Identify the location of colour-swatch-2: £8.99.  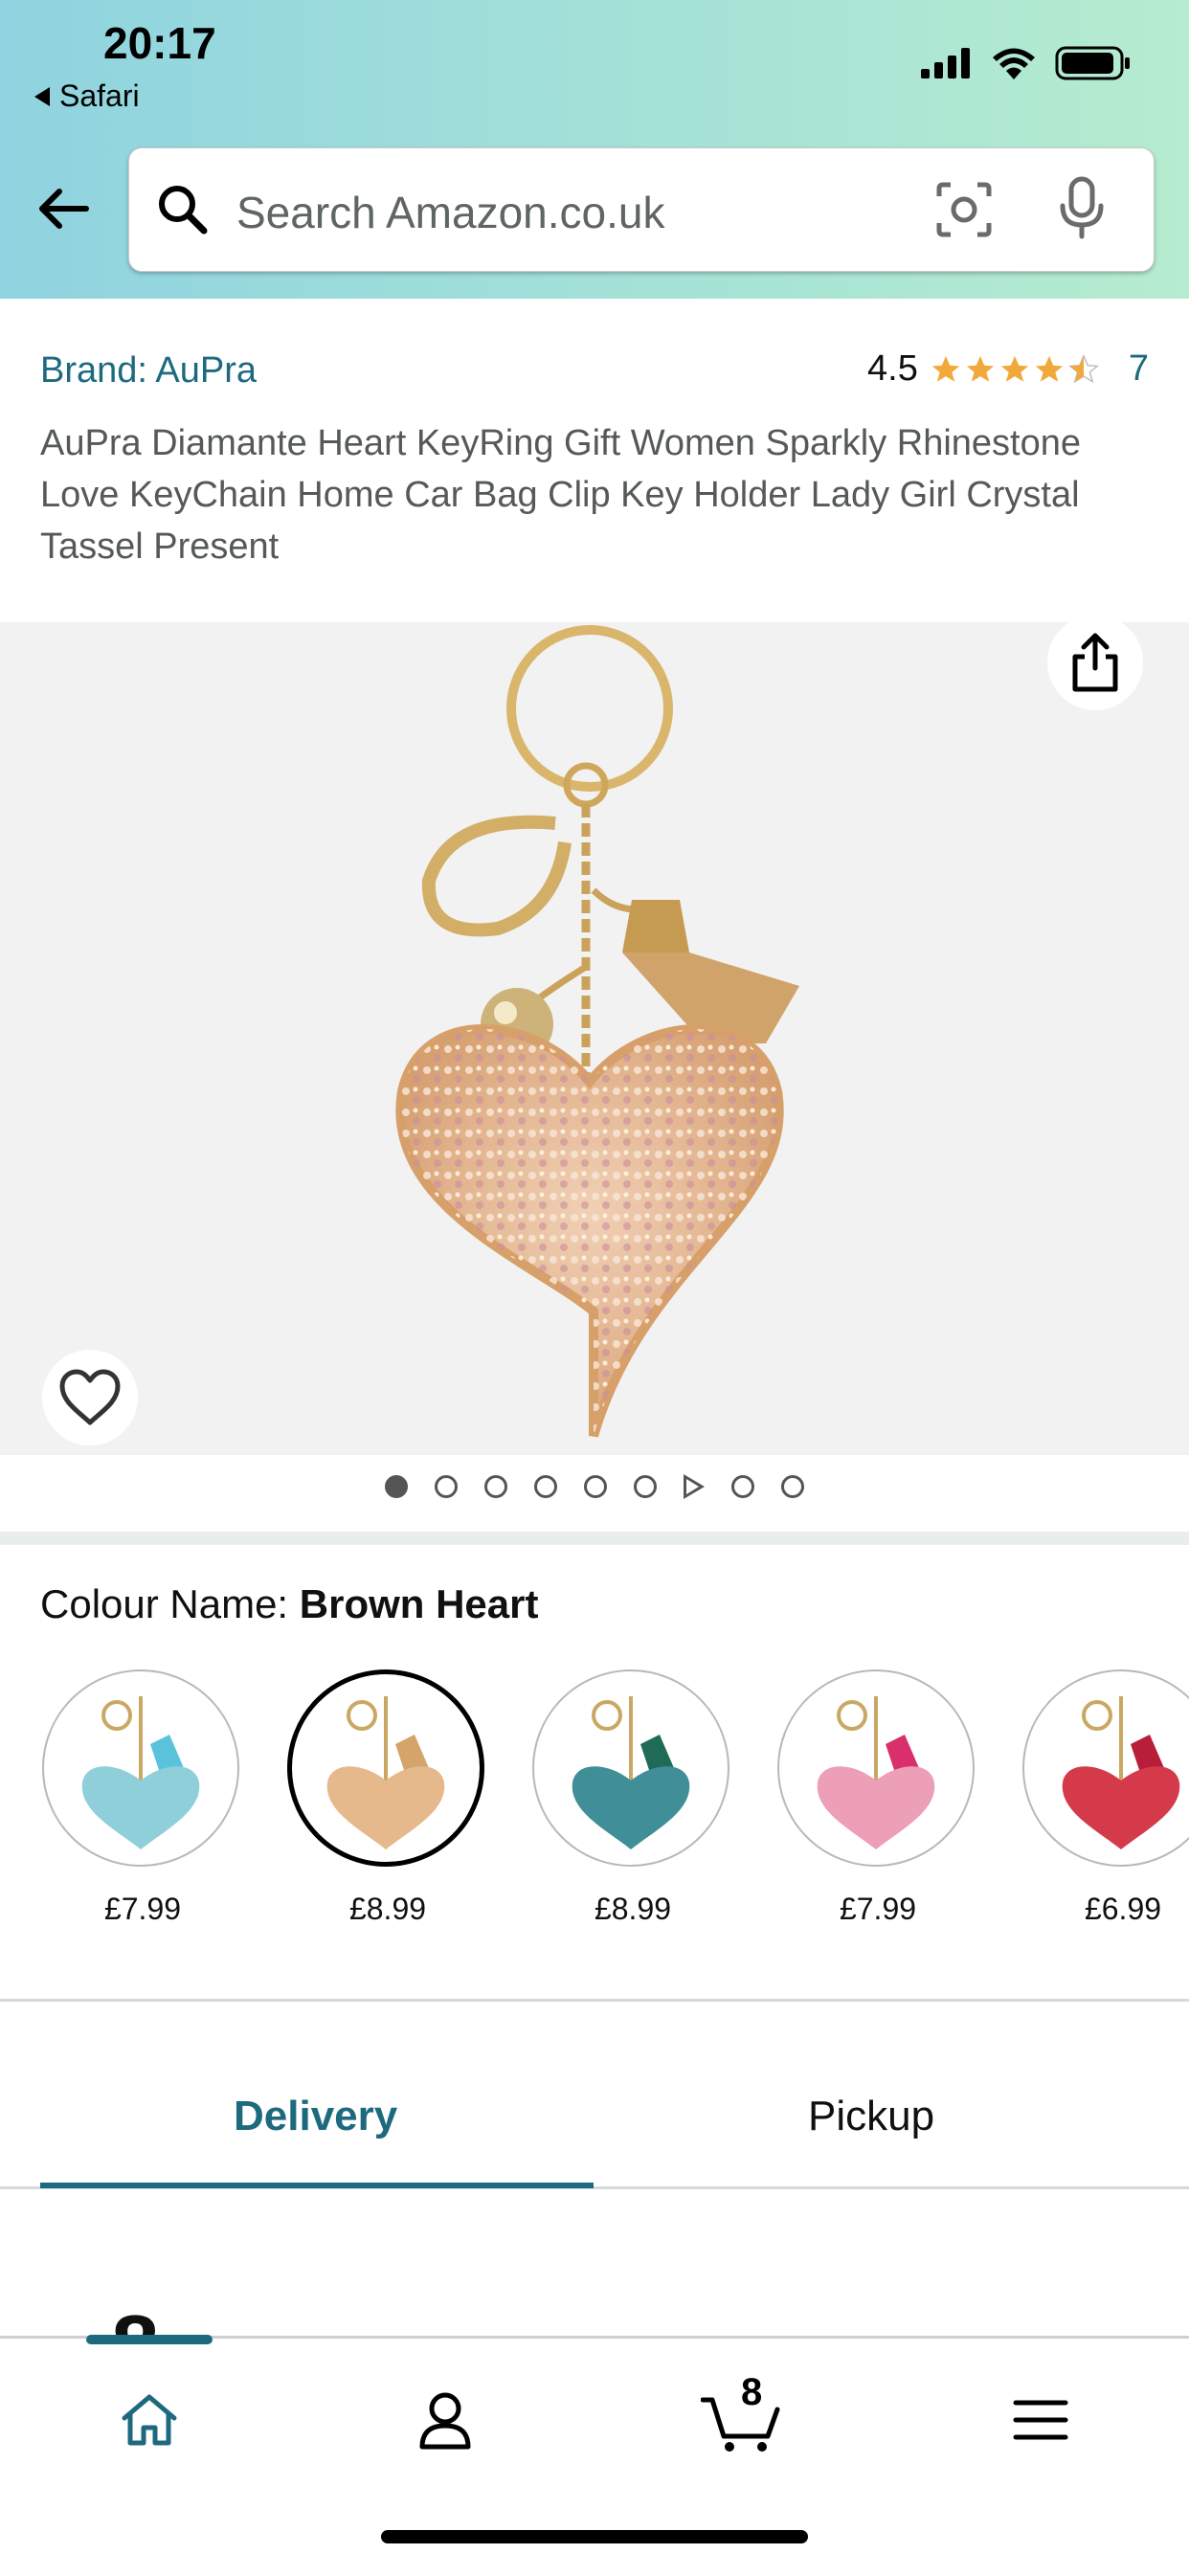
(387, 1798).